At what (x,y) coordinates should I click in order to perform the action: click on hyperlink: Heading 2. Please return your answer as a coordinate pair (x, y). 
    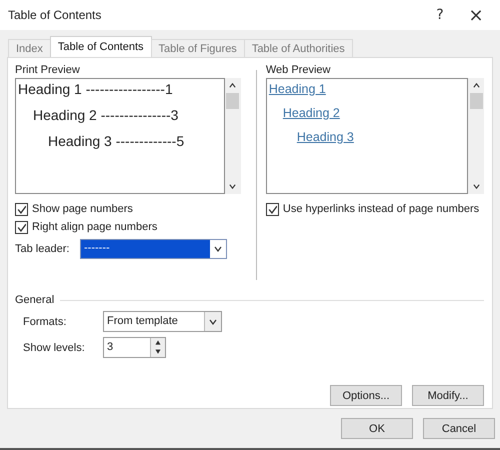
    Looking at the image, I should click on (311, 113).